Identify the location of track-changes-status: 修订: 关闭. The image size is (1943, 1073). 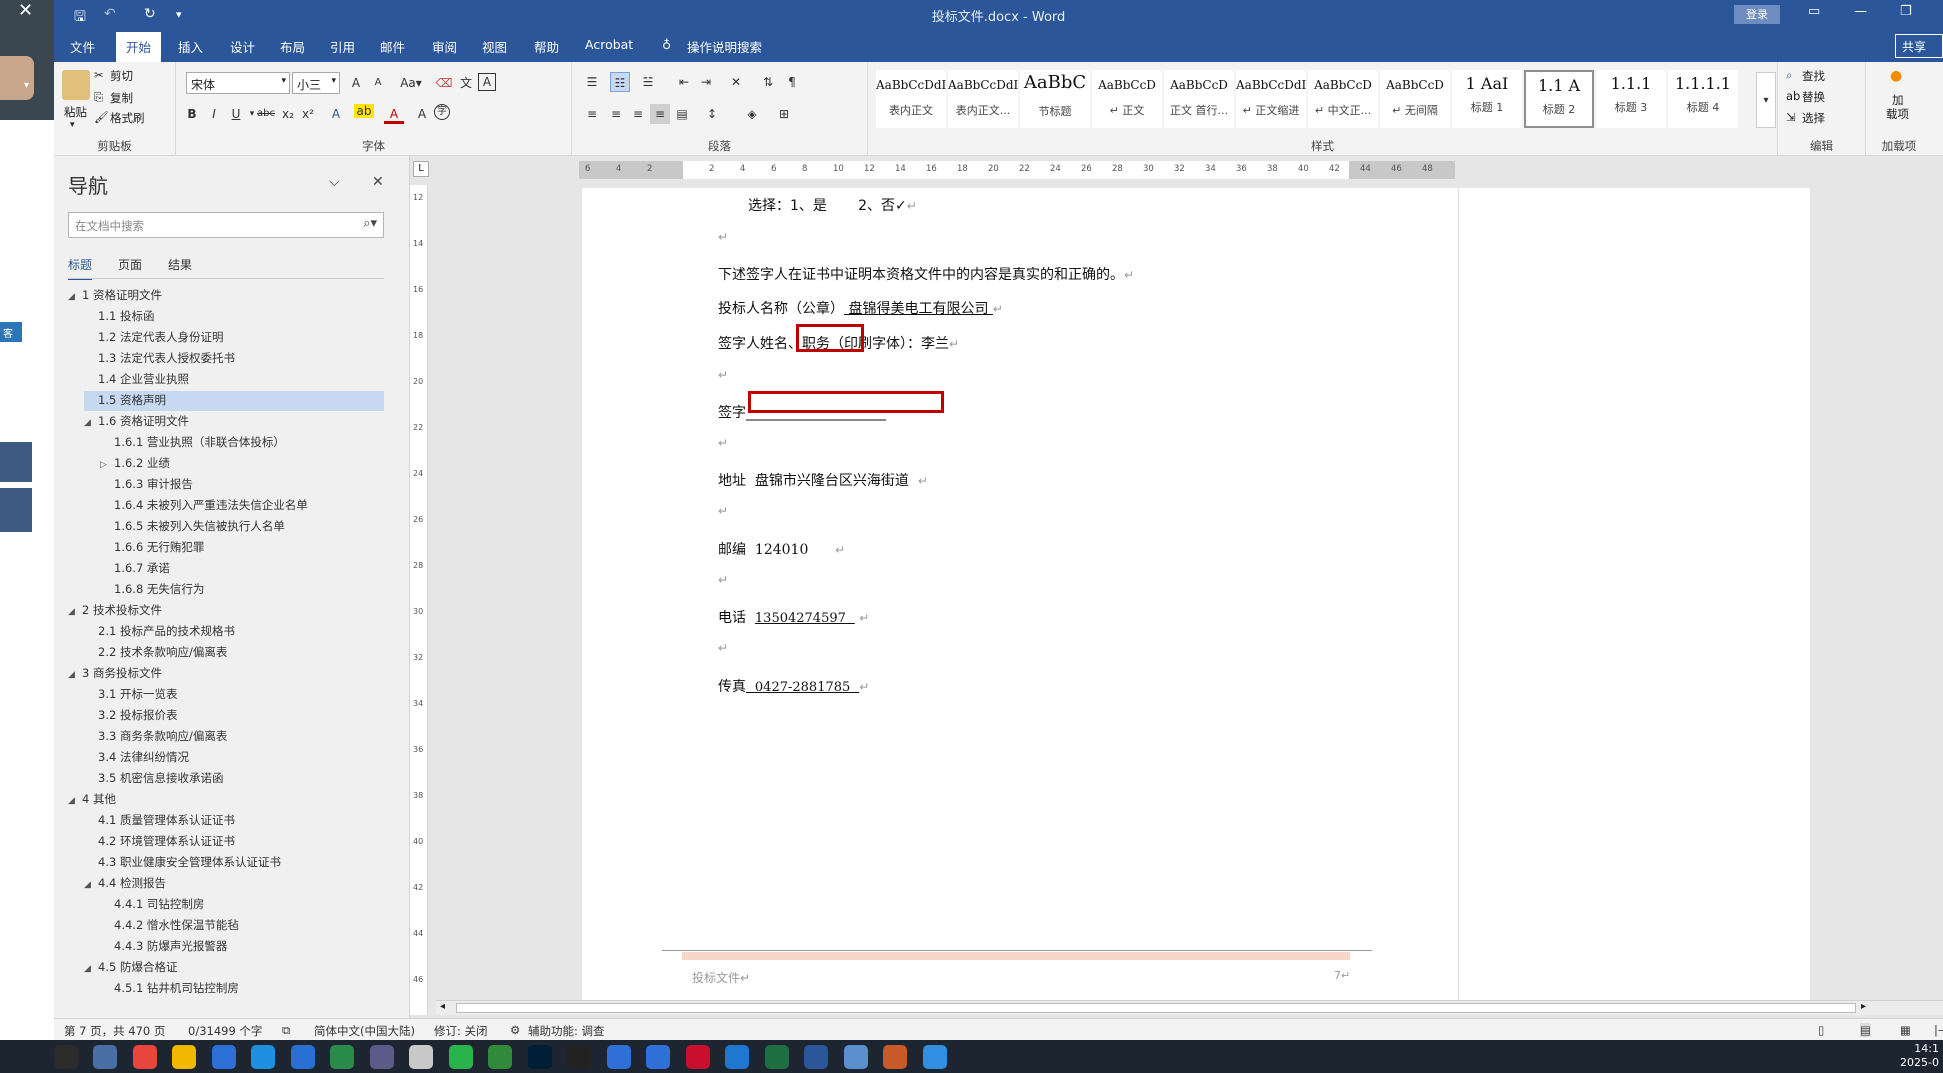
(461, 1031).